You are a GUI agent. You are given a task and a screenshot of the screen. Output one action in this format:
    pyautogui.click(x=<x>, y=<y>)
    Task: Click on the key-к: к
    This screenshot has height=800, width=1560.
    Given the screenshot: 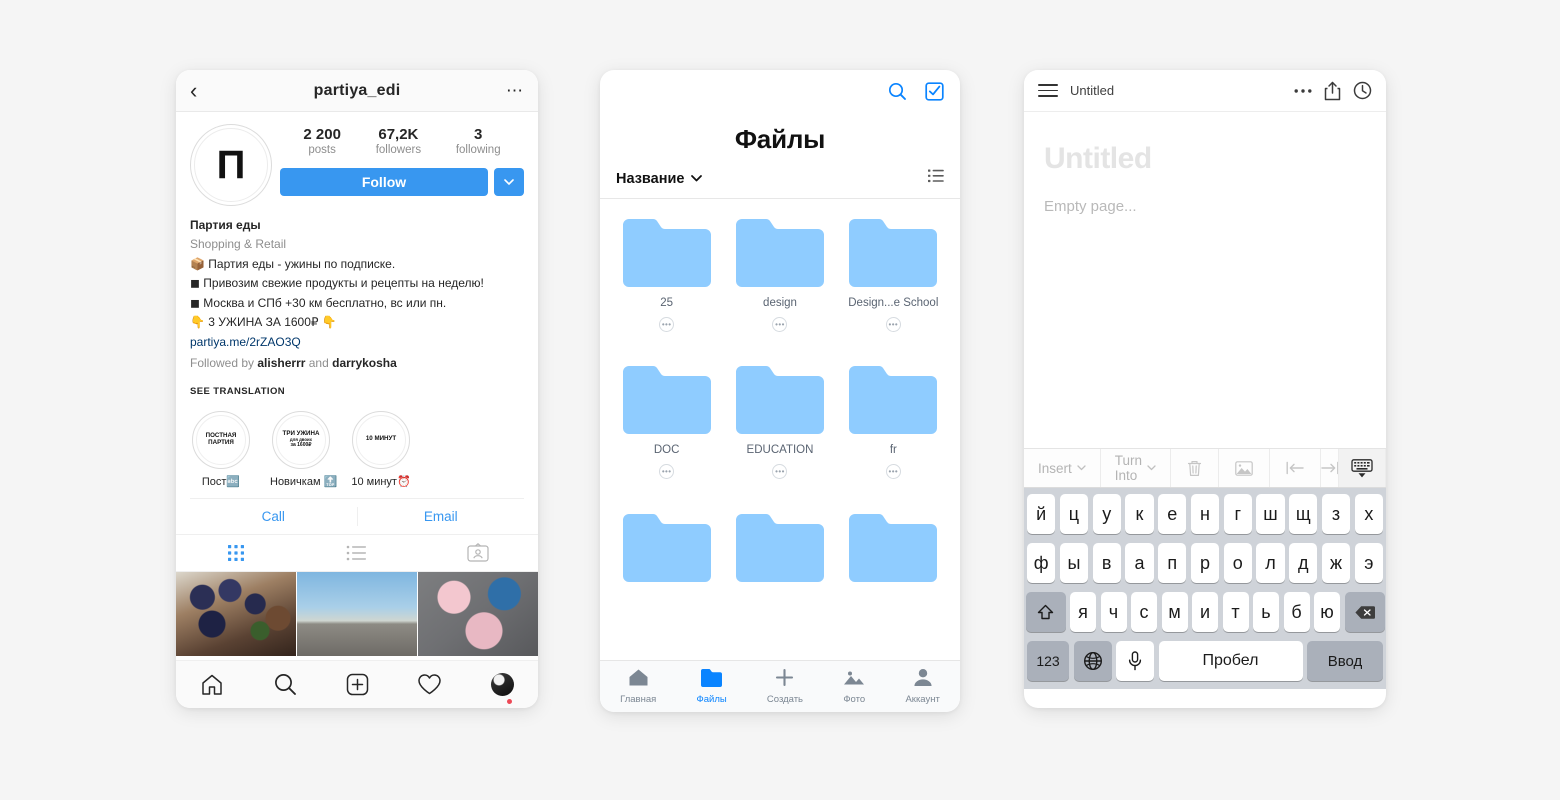 What is the action you would take?
    pyautogui.click(x=1139, y=514)
    